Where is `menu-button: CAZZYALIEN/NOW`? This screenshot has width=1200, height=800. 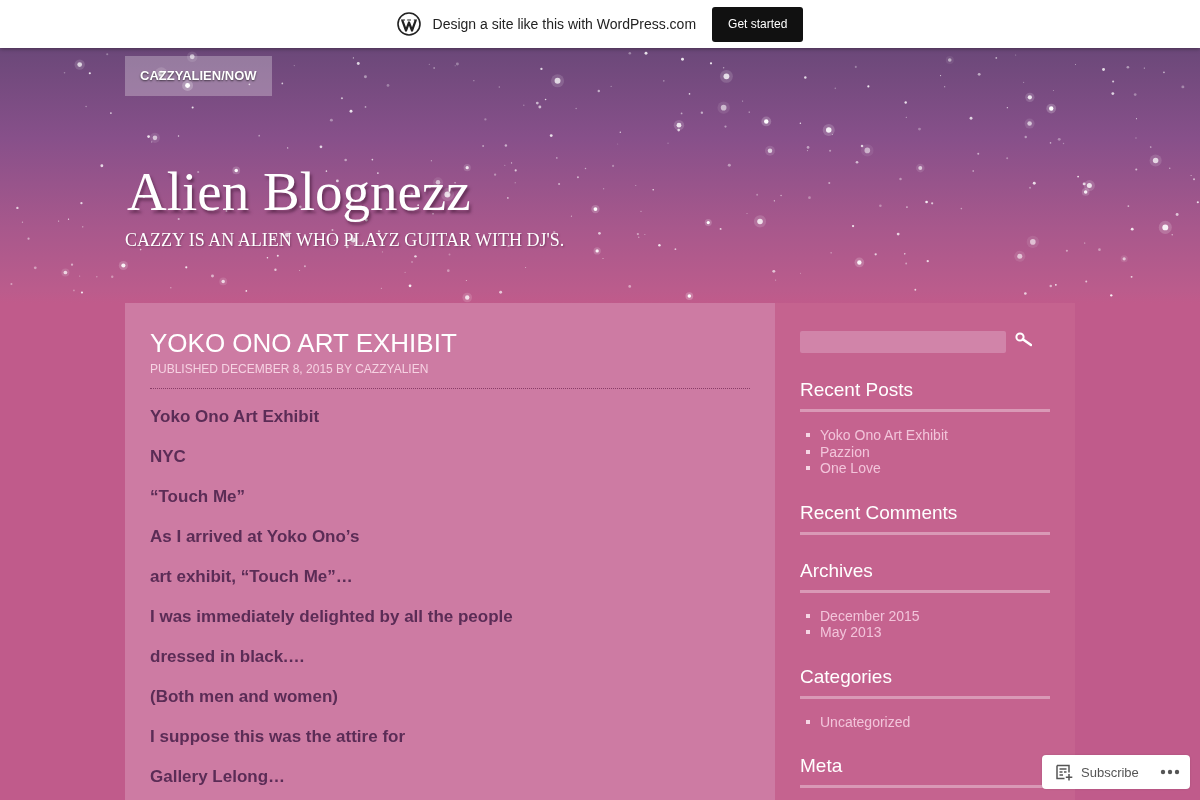
menu-button: CAZZYALIEN/NOW is located at coordinates (198, 76).